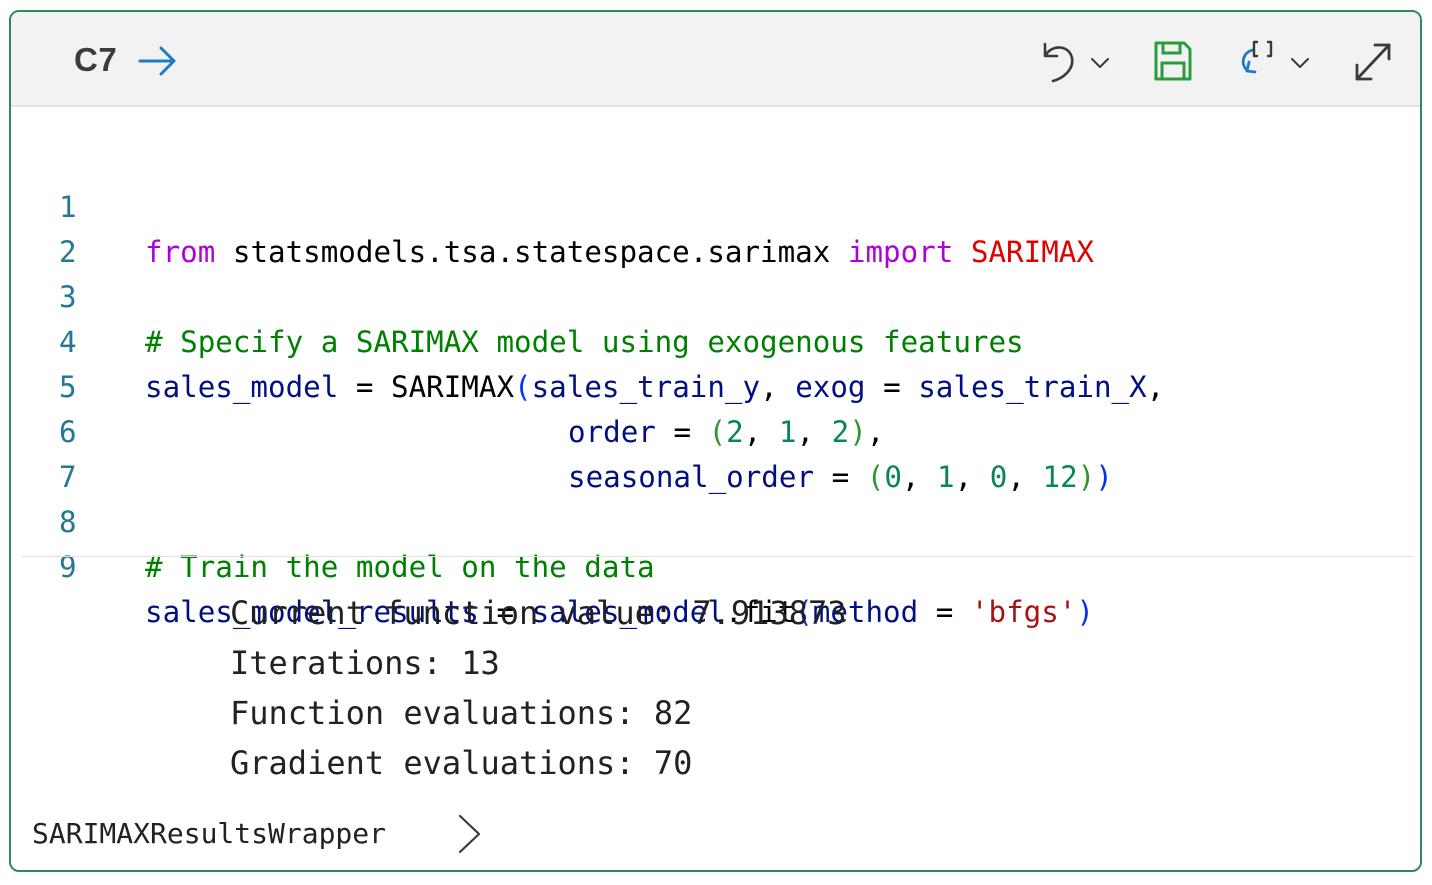 Image resolution: width=1432 pixels, height=885 pixels. What do you see at coordinates (715, 519) in the screenshot?
I see `code-line: 8 # Train the model on the data` at bounding box center [715, 519].